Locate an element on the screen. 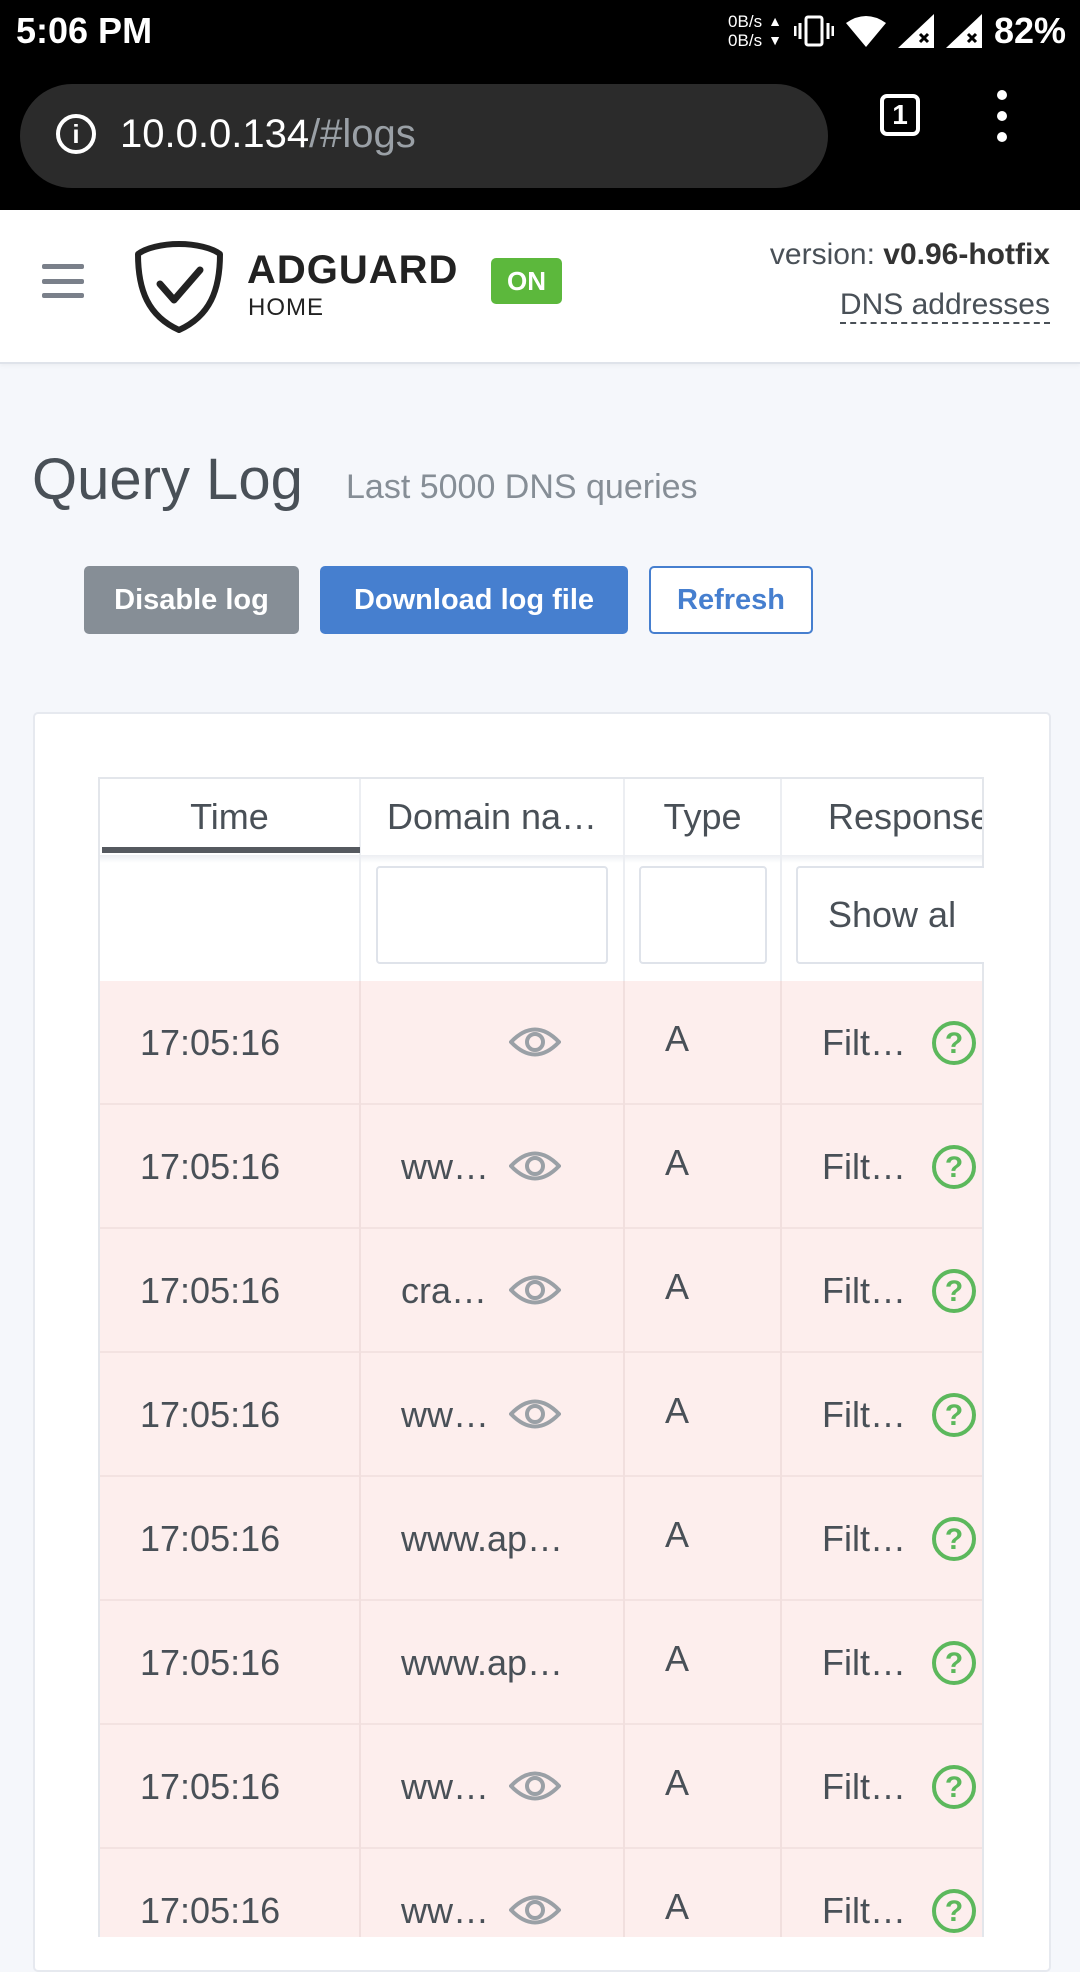 Image resolution: width=1080 pixels, height=1972 pixels. transfer-arrows-icon: ▲ ▼ is located at coordinates (775, 30).